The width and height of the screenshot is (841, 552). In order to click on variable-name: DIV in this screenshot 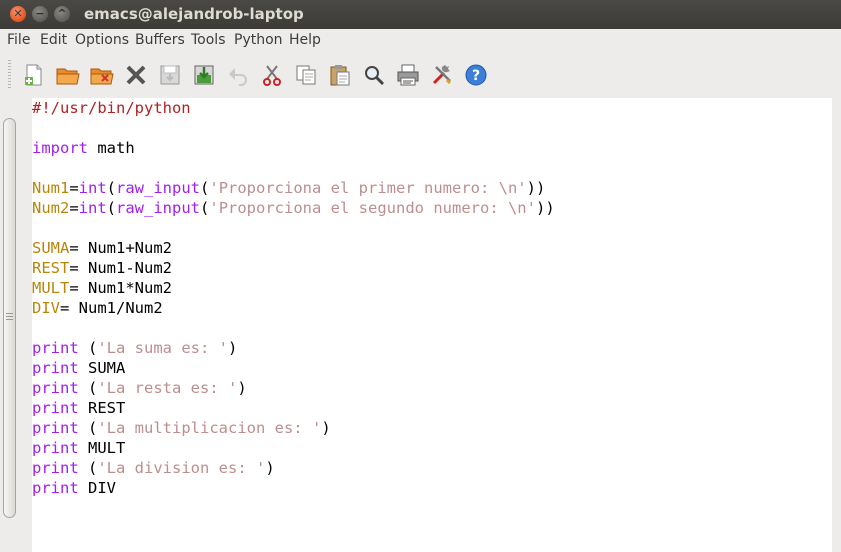, I will do `click(46, 308)`.